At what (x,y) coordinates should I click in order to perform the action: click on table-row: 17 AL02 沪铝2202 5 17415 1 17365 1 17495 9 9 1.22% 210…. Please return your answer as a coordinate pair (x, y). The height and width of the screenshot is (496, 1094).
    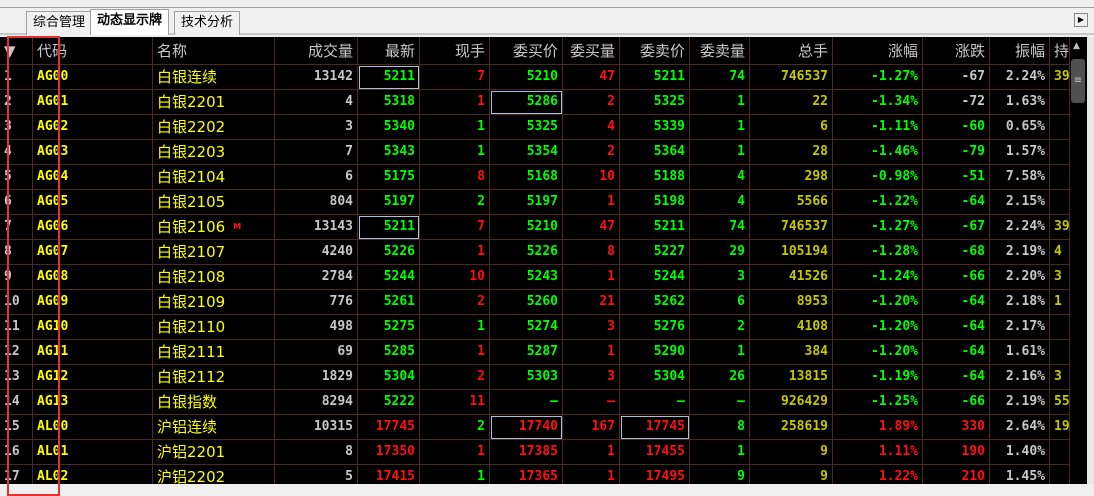
    Looking at the image, I should click on (535, 474).